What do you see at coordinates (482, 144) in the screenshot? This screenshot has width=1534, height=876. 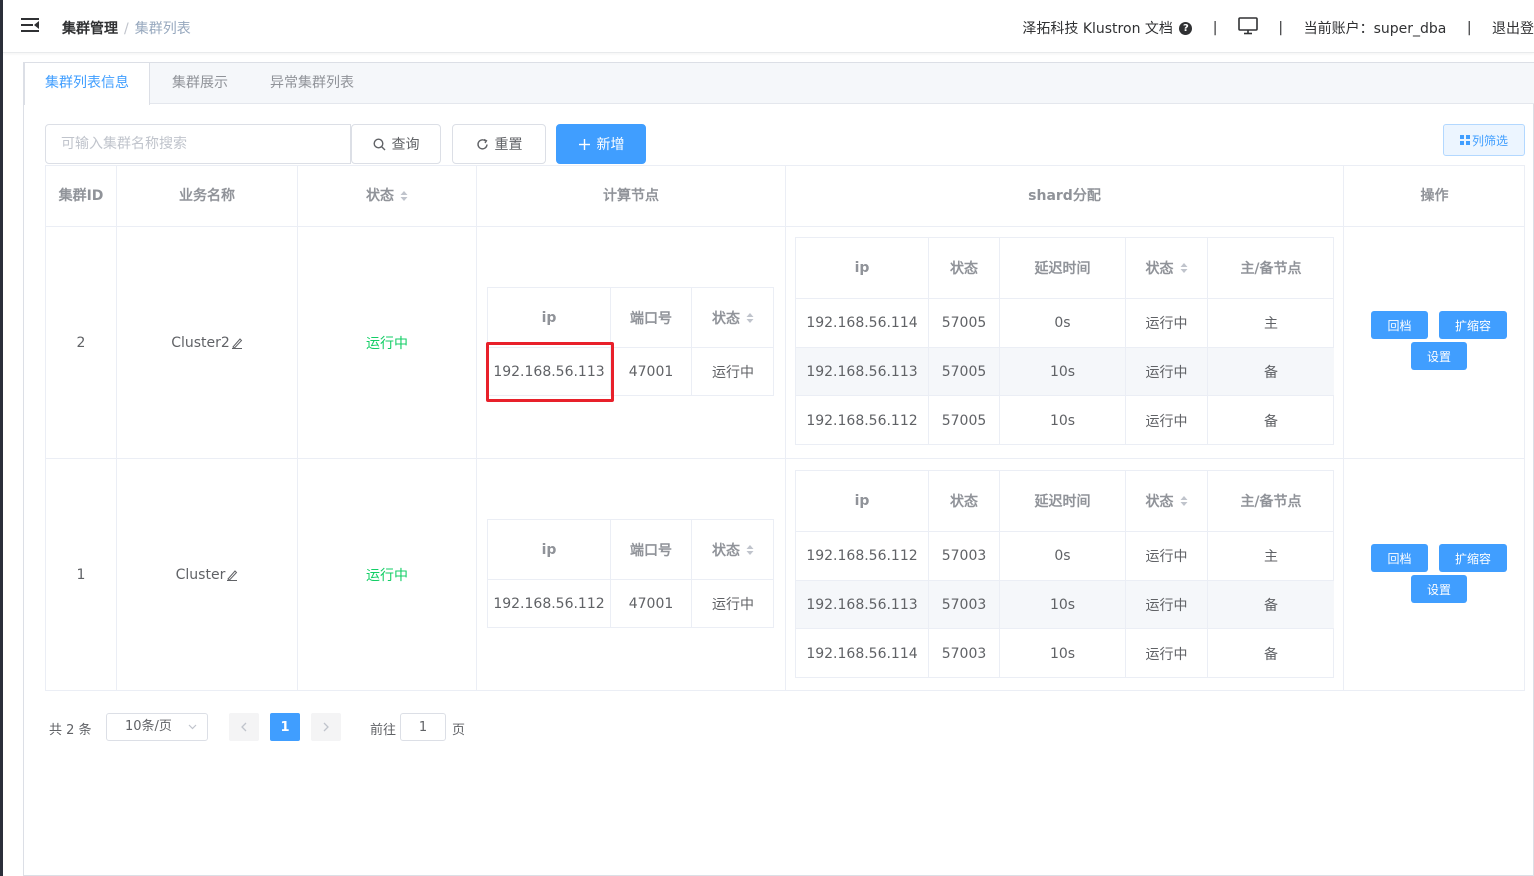 I see `refresh-icon` at bounding box center [482, 144].